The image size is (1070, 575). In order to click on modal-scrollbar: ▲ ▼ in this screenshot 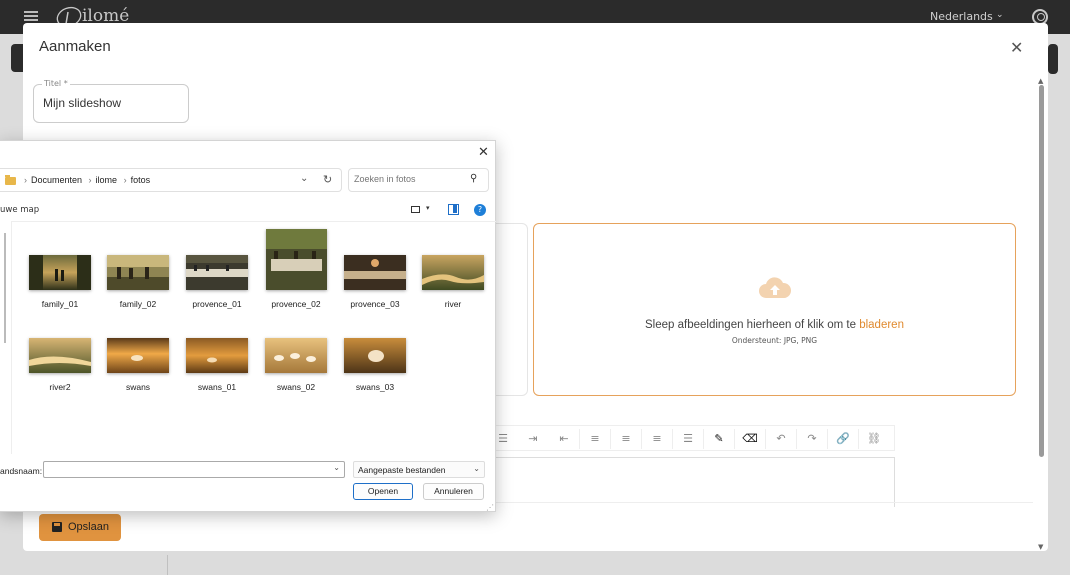, I will do `click(1041, 314)`.